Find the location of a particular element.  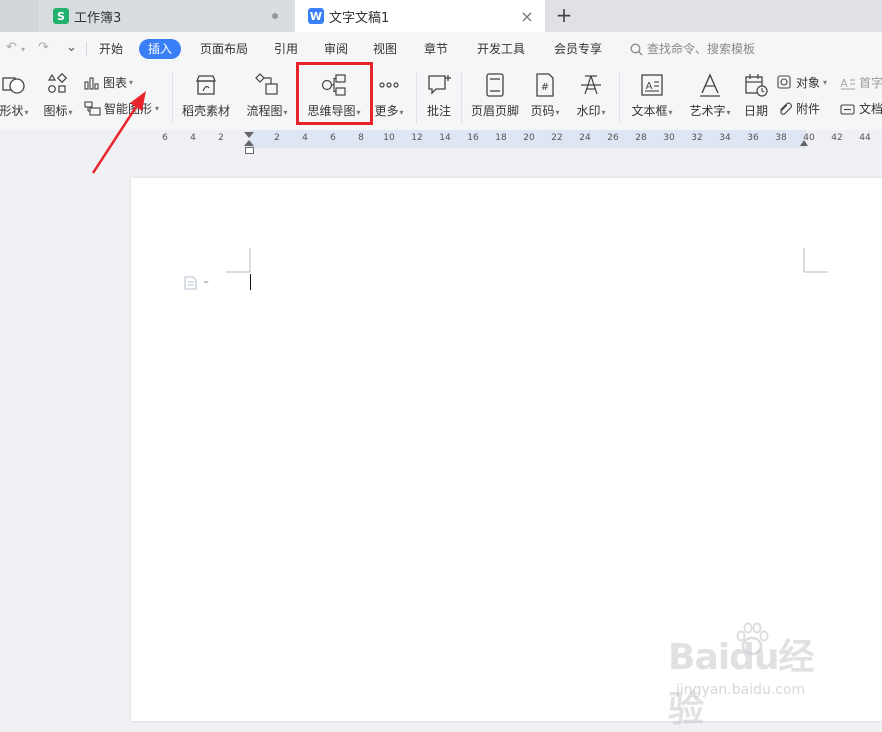

menu-review: 审阅 is located at coordinates (336, 49).